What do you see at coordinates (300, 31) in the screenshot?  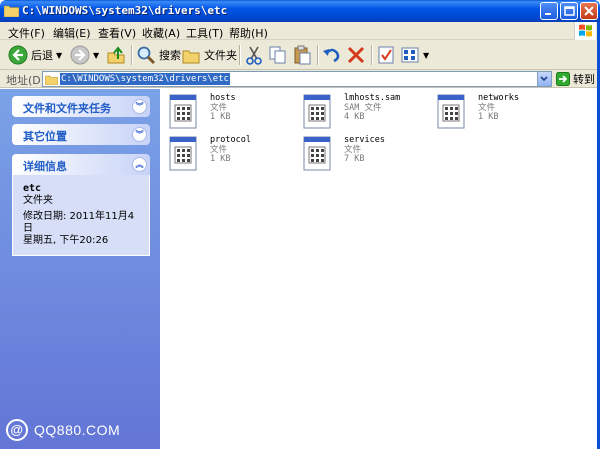 I see `menu-bar: 文件(F) 编辑(E) 查看(V) 收藏(A) 工具(T) 帮助(H)` at bounding box center [300, 31].